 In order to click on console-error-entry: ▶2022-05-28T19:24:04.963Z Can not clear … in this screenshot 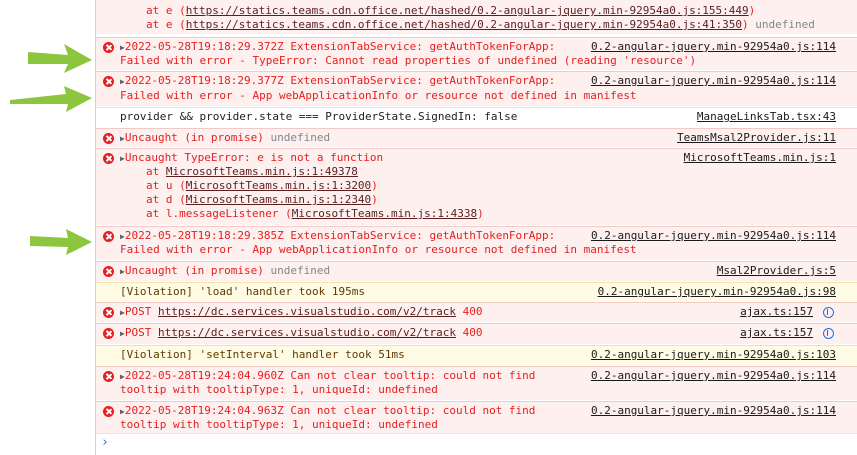, I will do `click(476, 417)`.